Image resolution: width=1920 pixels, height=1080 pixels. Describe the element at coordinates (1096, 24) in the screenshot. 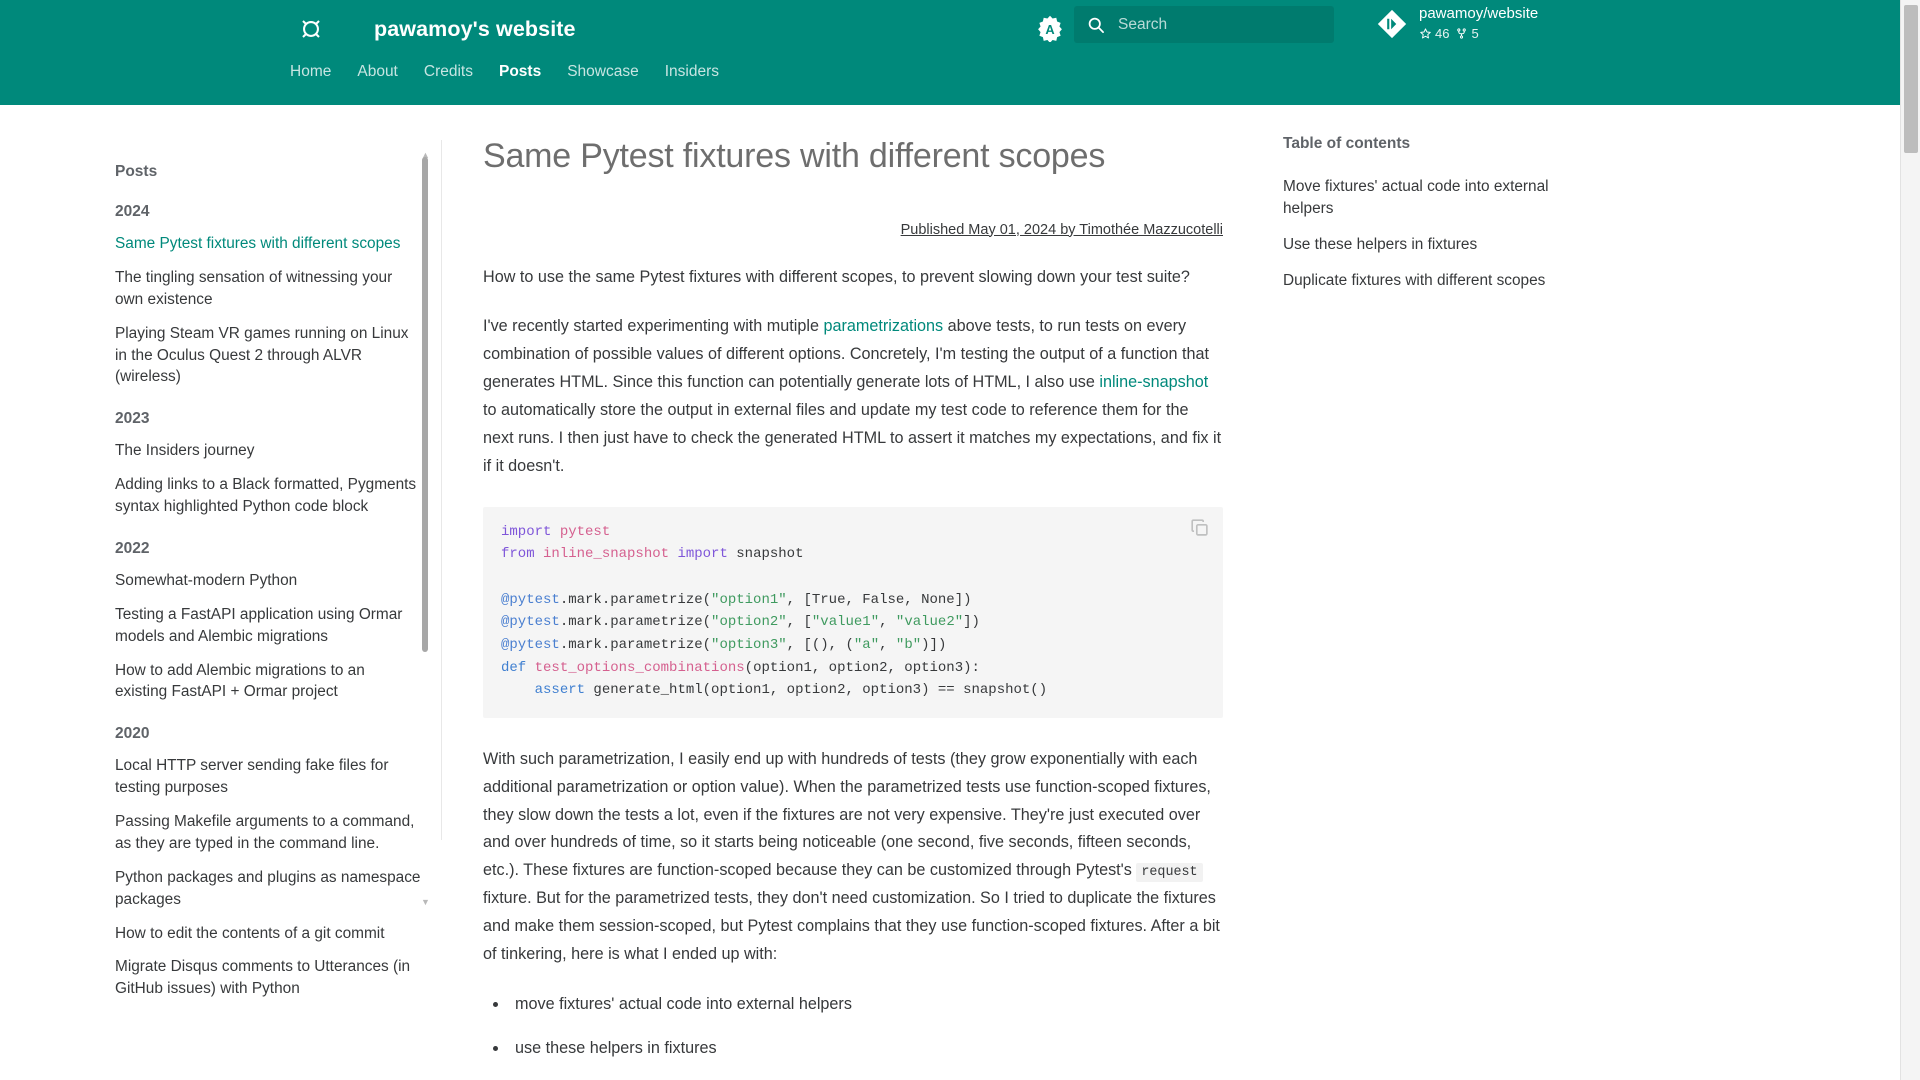

I see `search-icon` at that location.